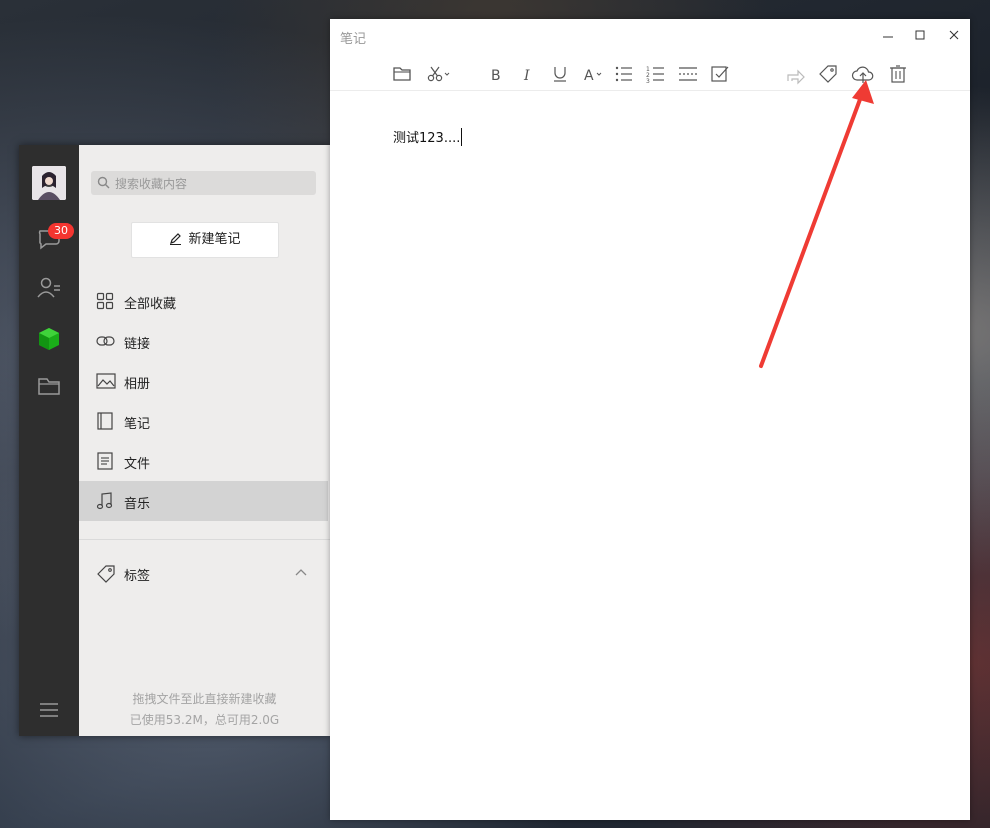  What do you see at coordinates (203, 183) in the screenshot?
I see `search-input: 搜索收藏内容` at bounding box center [203, 183].